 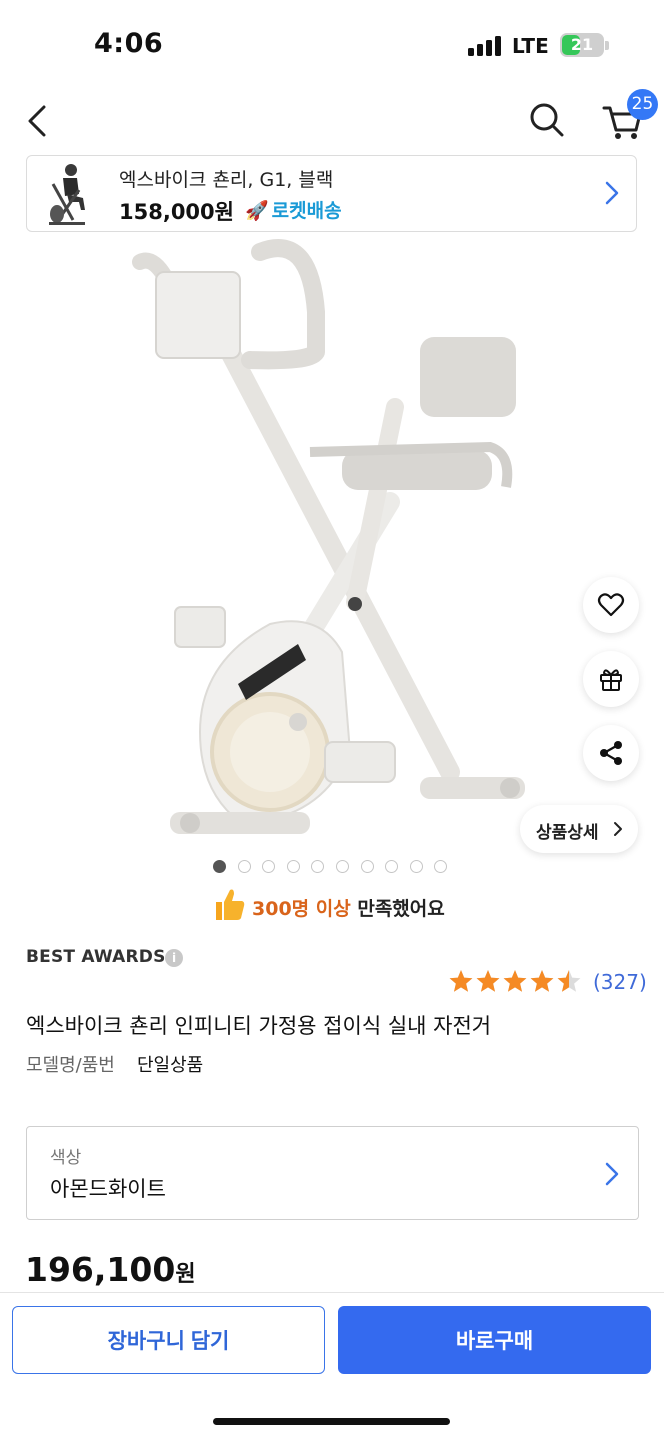 I want to click on info-icon: i, so click(x=174, y=958).